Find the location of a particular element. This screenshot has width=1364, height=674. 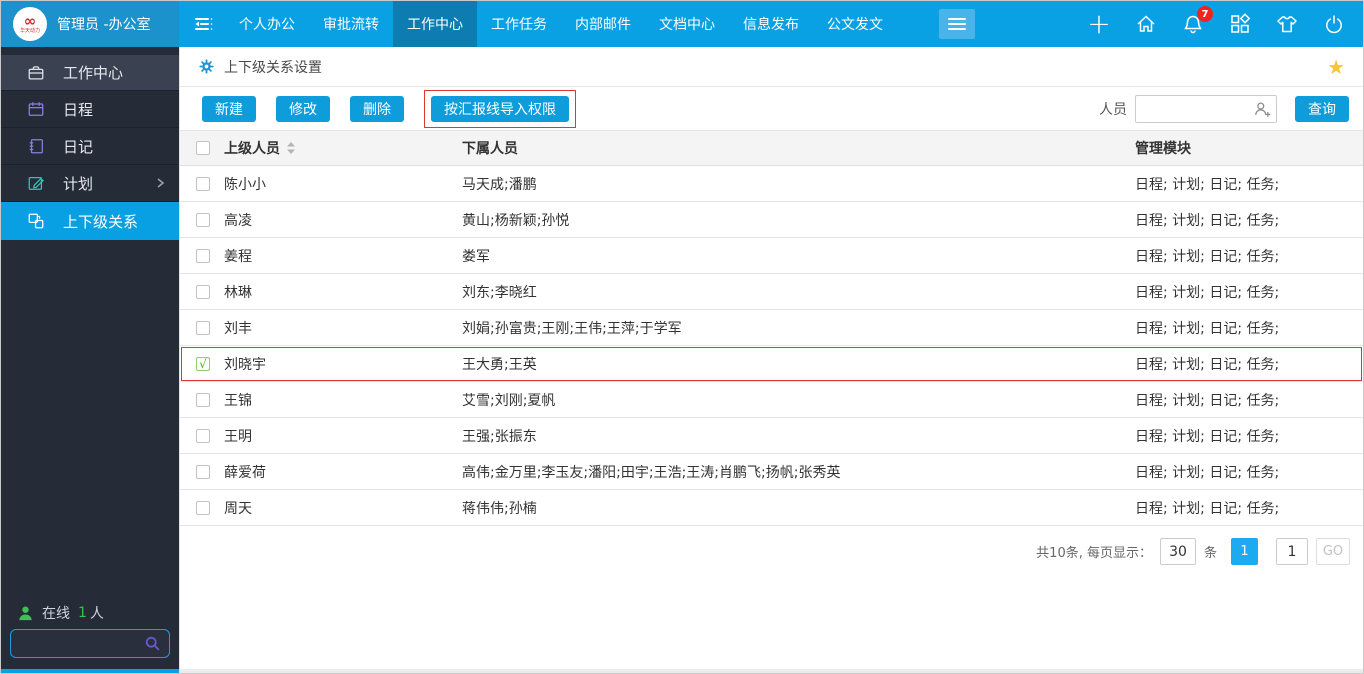

table-row: 林琳 刘东;李晓红 日程; 计划; 日记; 任务; is located at coordinates (771, 292).